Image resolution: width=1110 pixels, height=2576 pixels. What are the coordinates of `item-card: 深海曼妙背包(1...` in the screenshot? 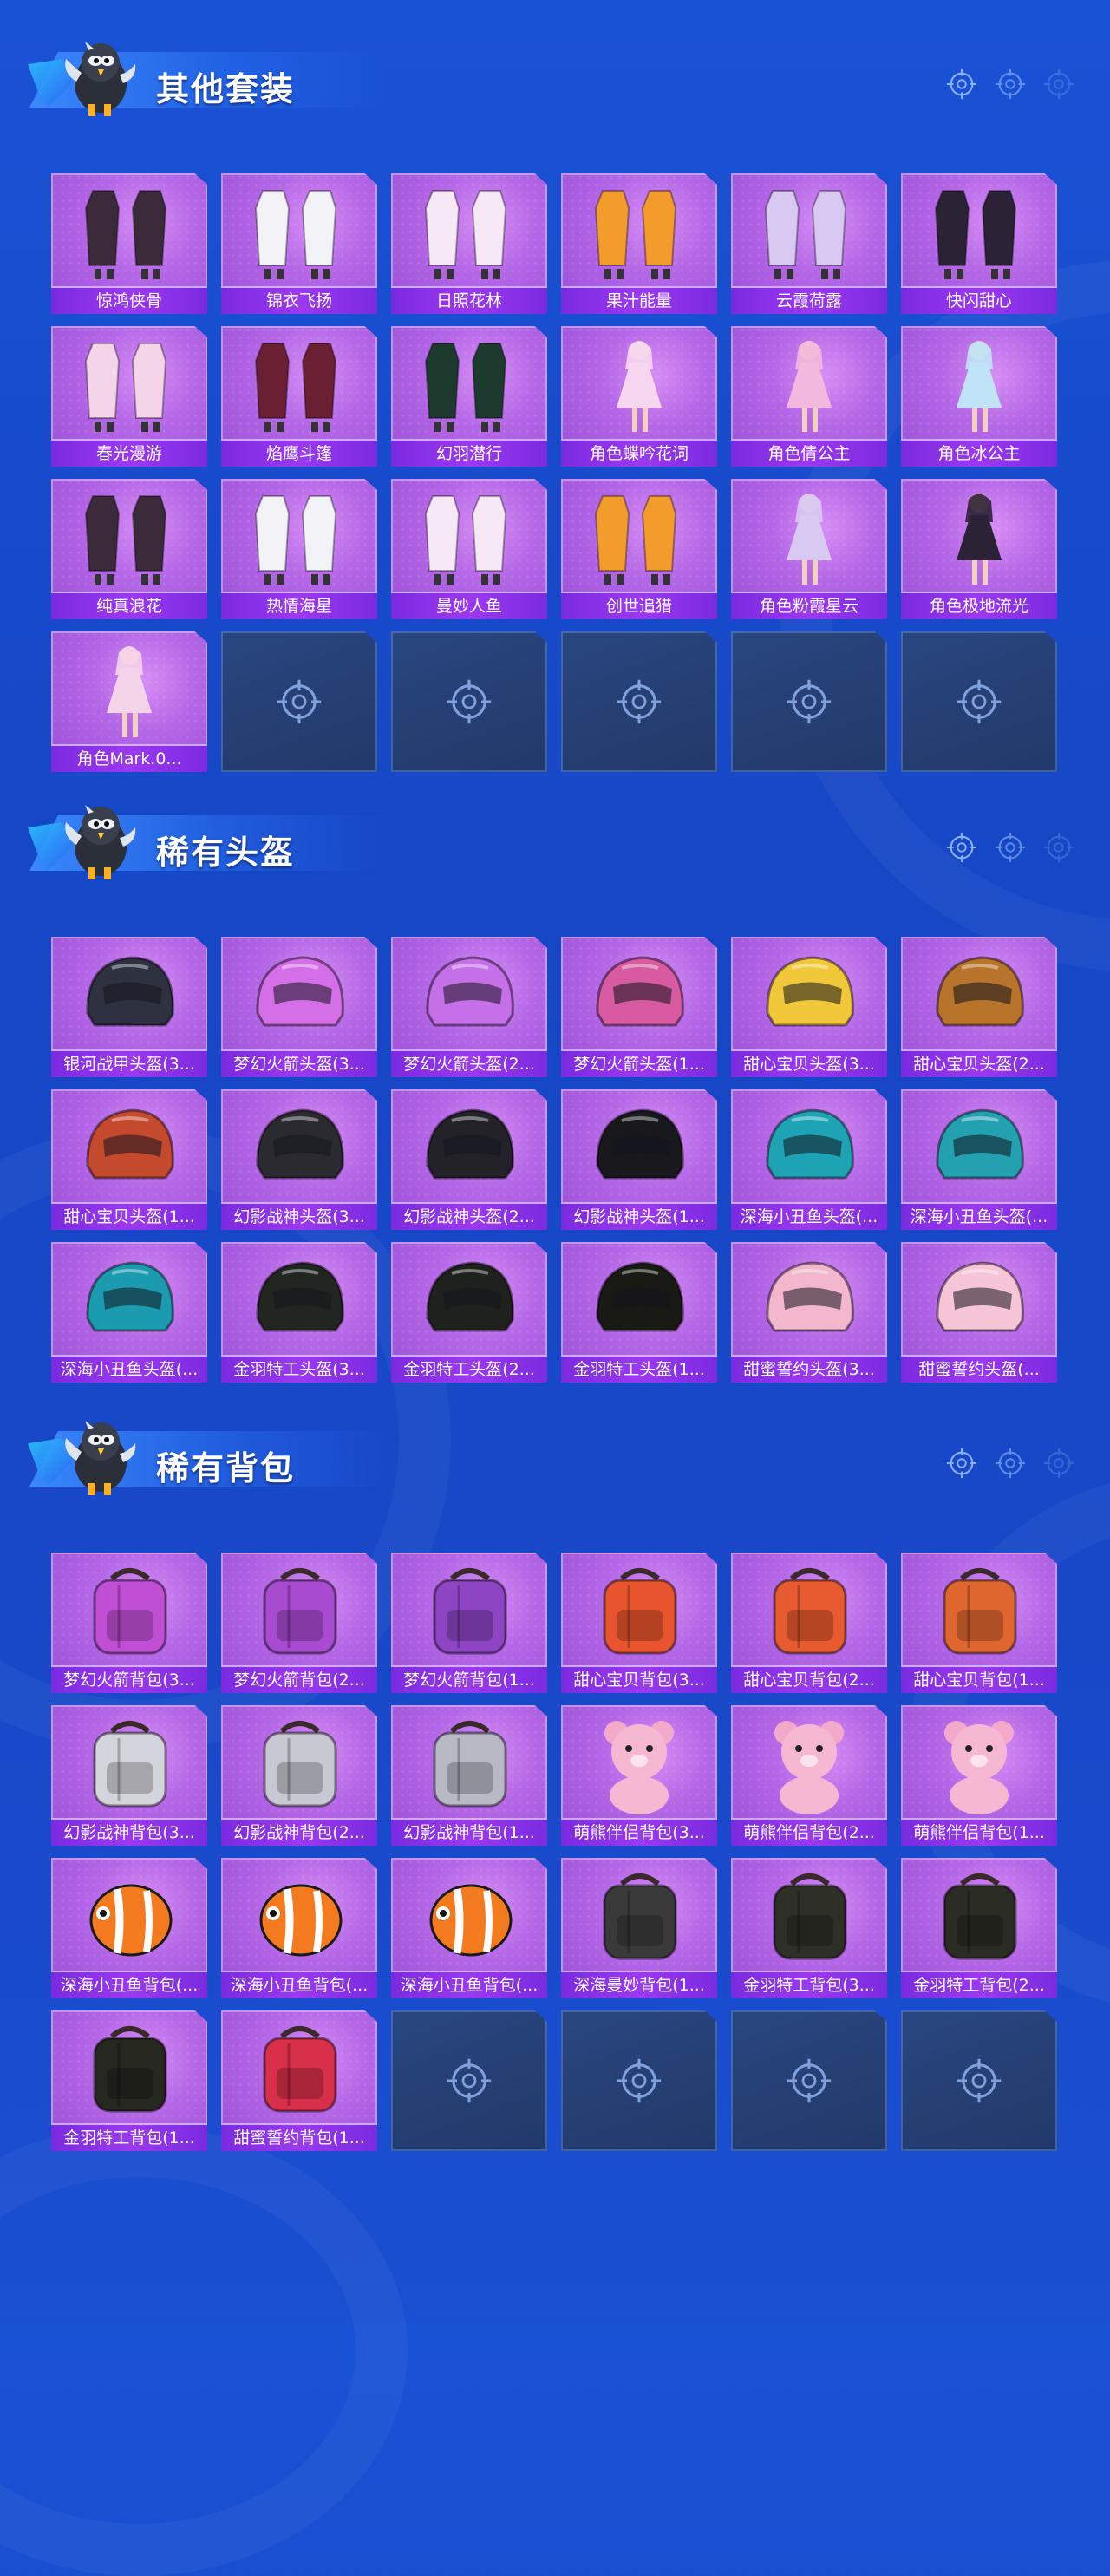 It's located at (639, 1928).